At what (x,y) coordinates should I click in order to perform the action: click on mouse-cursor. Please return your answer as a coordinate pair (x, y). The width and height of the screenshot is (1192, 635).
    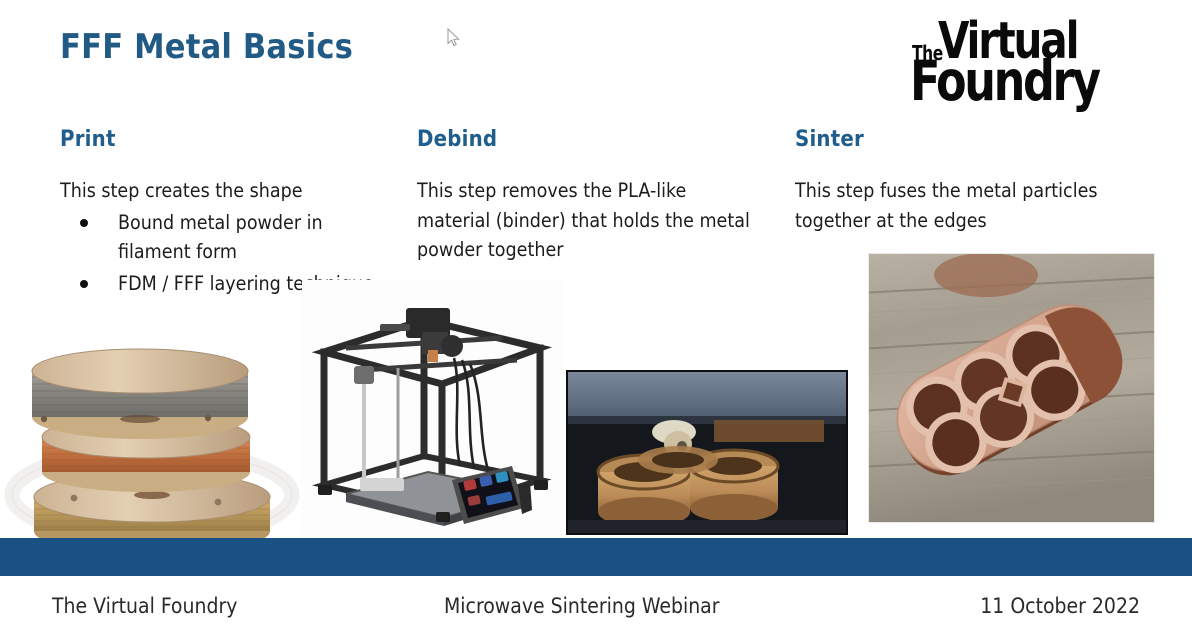
    Looking at the image, I should click on (454, 37).